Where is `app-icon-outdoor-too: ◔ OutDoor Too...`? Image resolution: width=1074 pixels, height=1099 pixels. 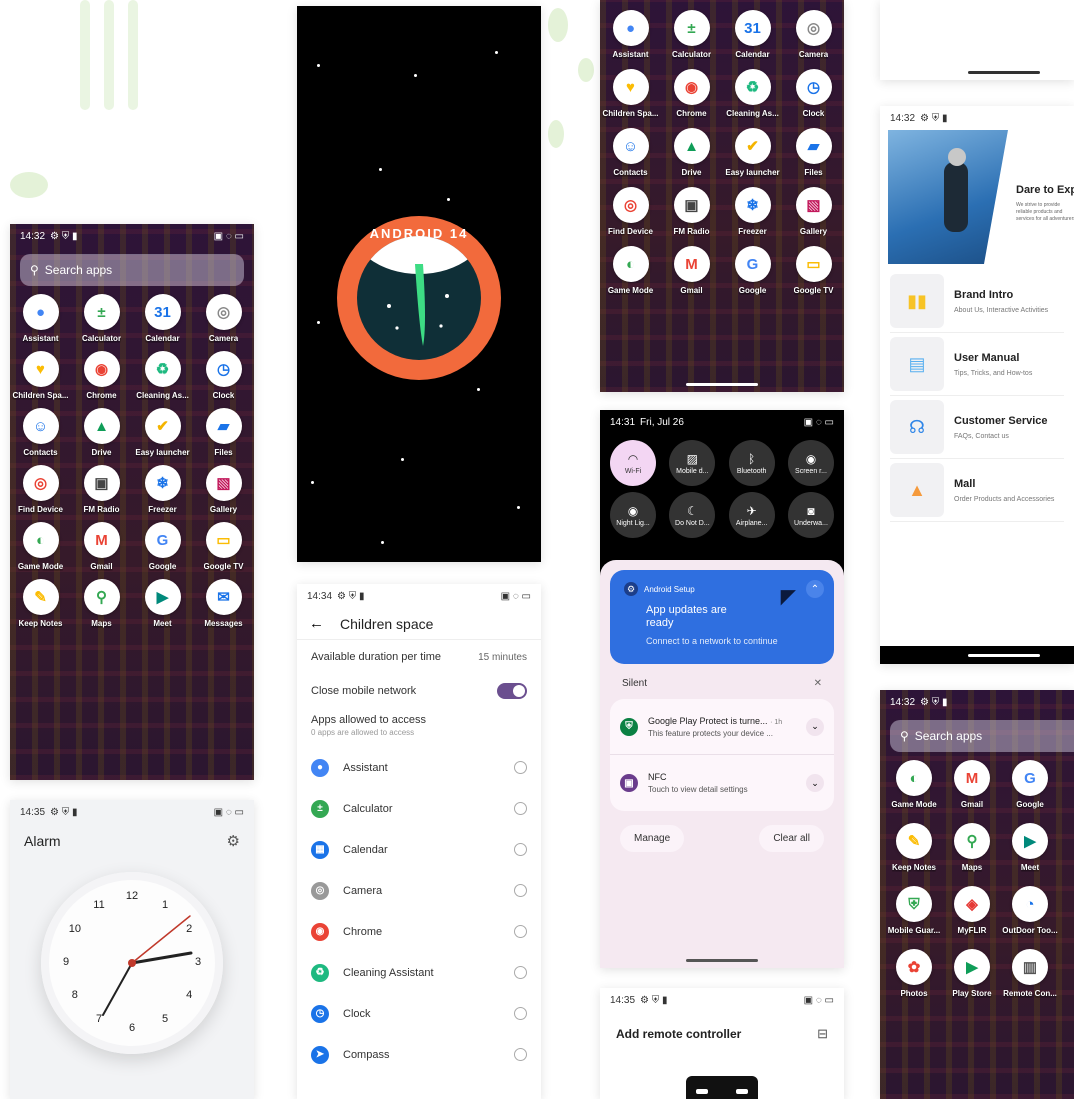
app-icon-outdoor-too: ◔ OutDoor Too... is located at coordinates (1030, 910).